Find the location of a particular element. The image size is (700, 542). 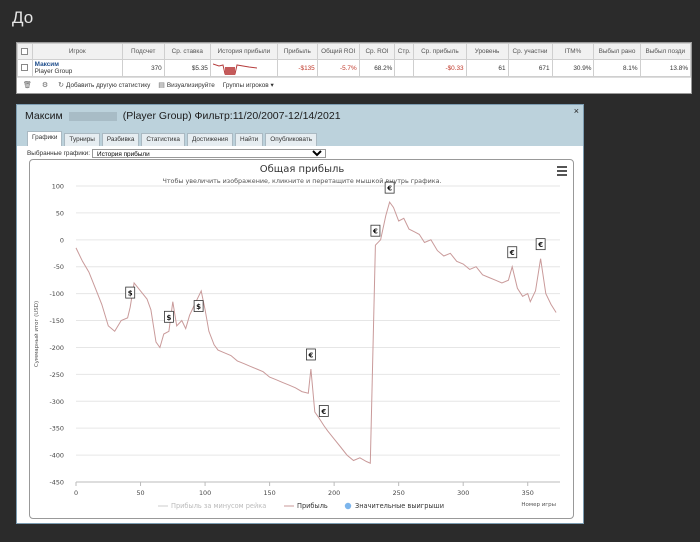

col-str: Стр. is located at coordinates (404, 51).